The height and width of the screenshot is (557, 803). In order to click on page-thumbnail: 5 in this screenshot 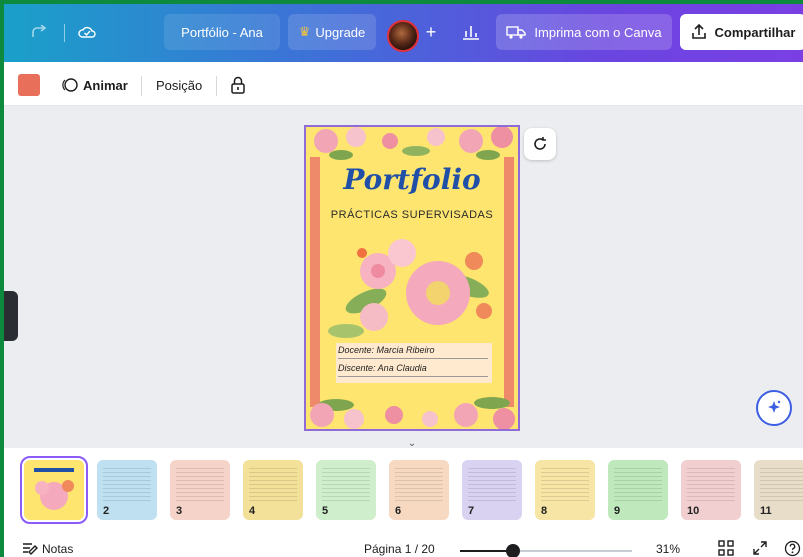, I will do `click(346, 490)`.